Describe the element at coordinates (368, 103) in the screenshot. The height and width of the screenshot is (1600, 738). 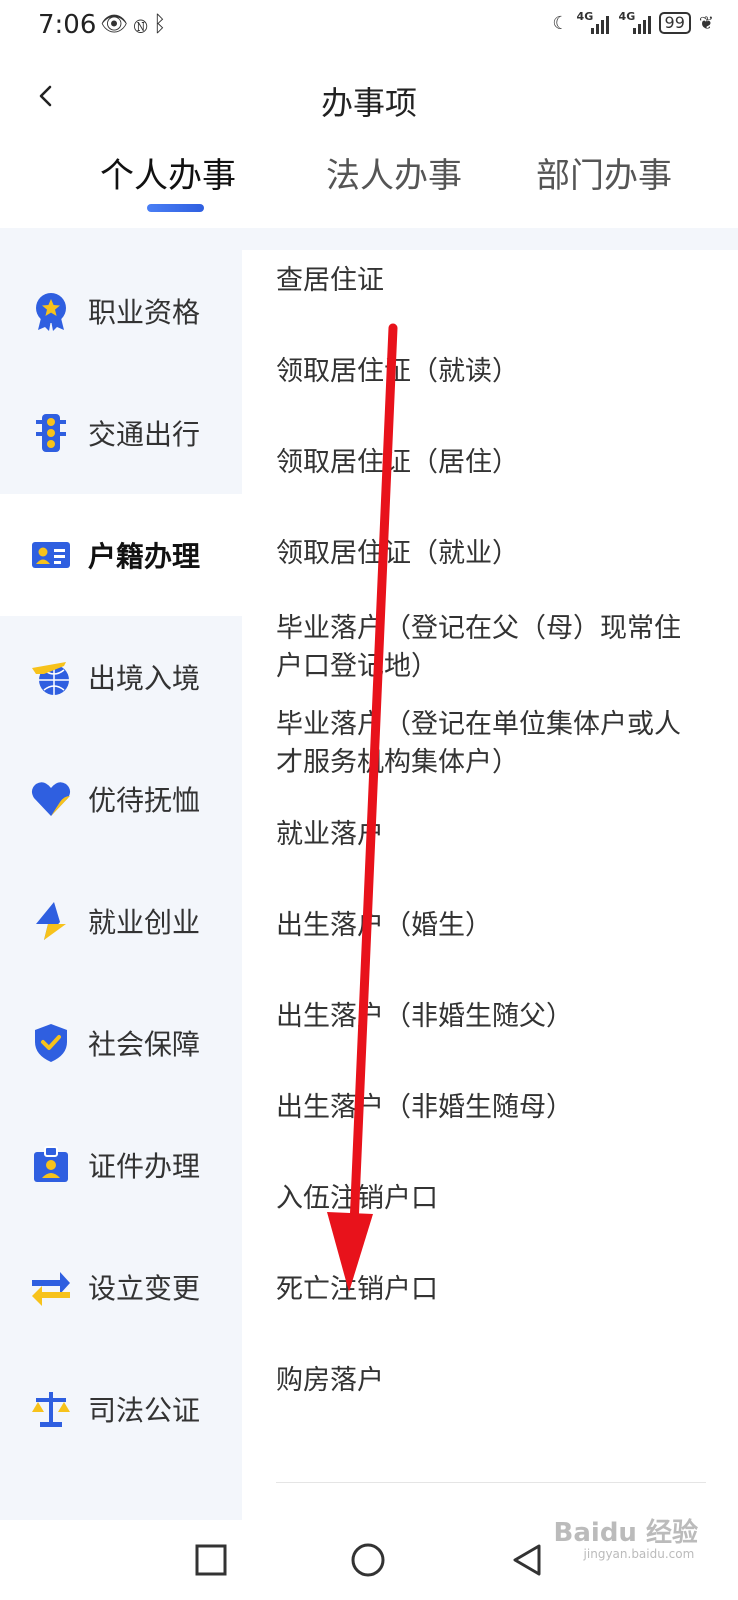
I see `page-title: 办事项` at that location.